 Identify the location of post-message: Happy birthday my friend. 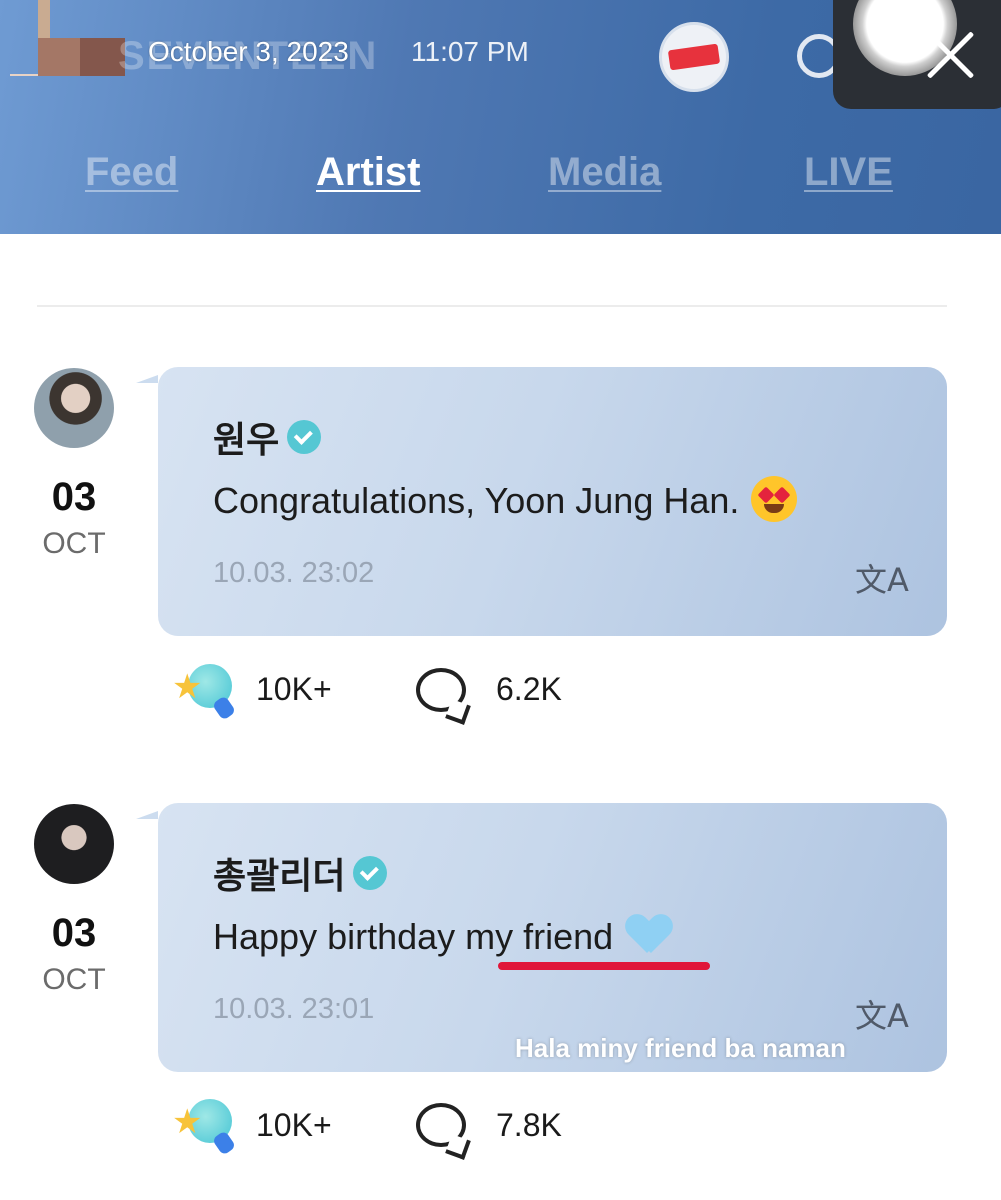
(442, 938).